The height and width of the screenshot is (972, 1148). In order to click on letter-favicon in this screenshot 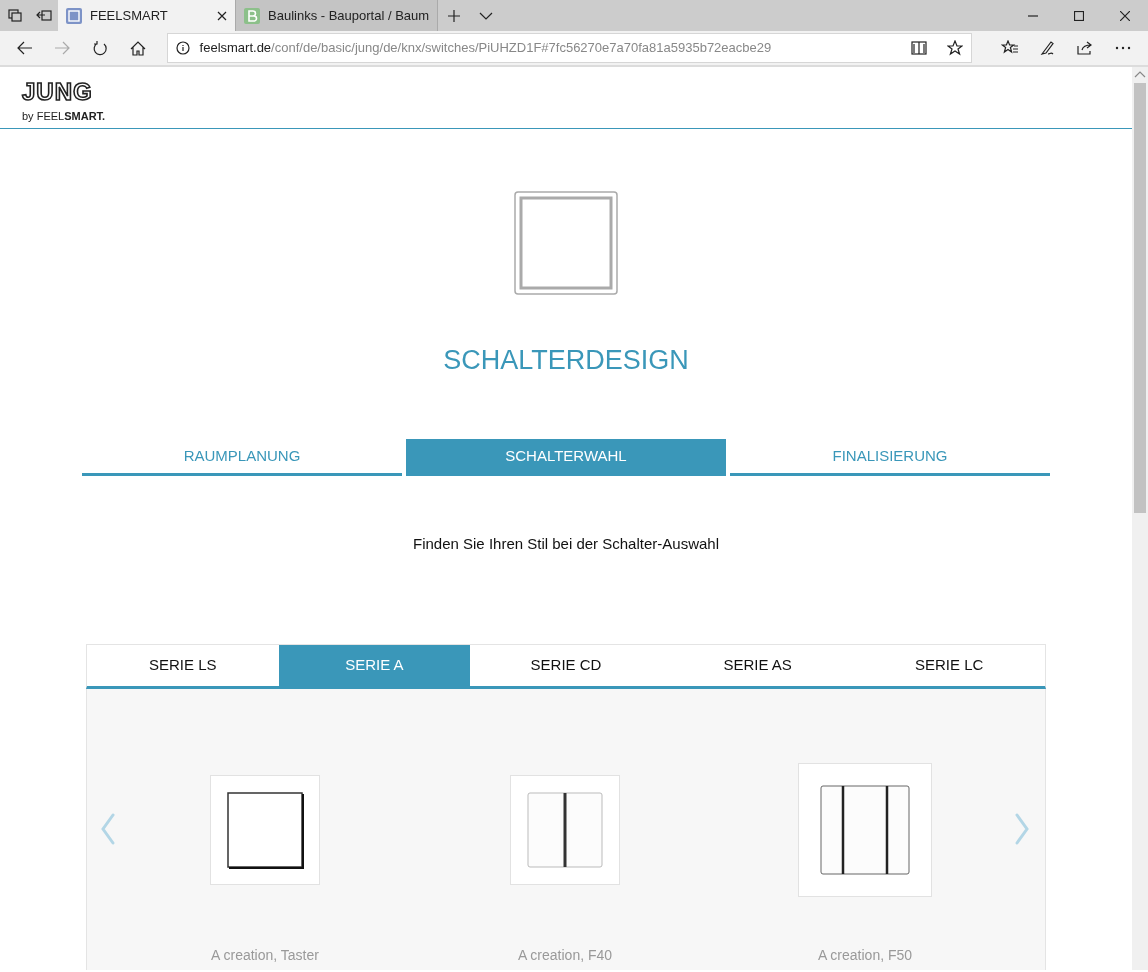, I will do `click(252, 15)`.